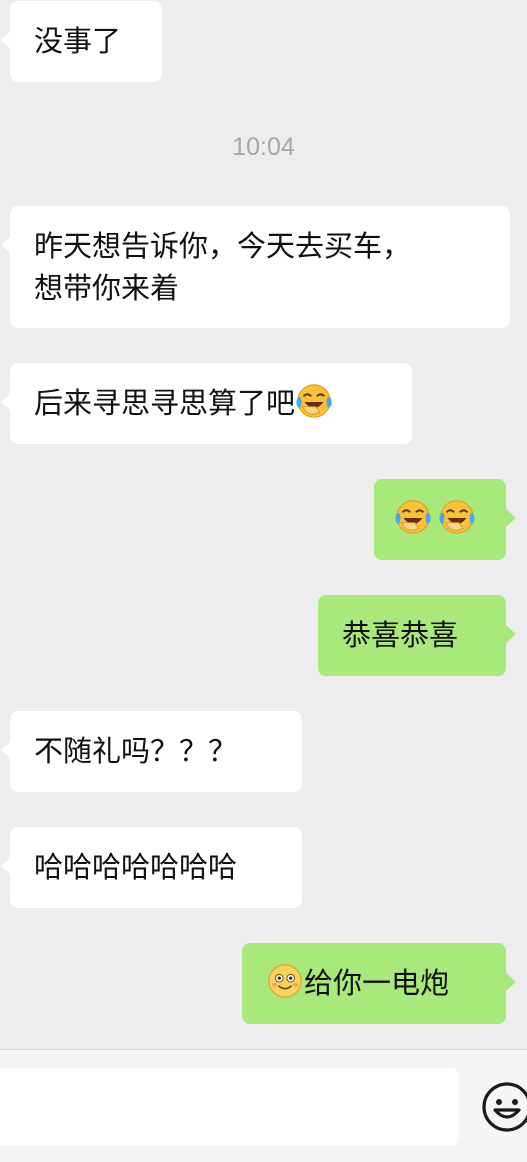 The width and height of the screenshot is (527, 1162). I want to click on message-text: 后来寻思寻思算了吧, so click(165, 403).